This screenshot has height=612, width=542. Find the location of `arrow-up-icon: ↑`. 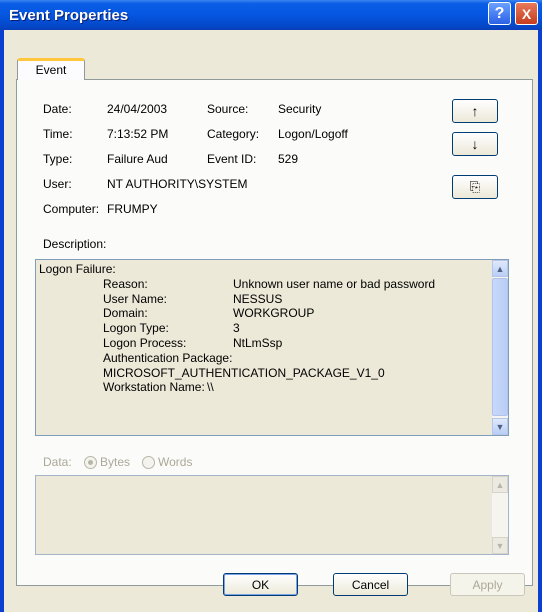

arrow-up-icon: ↑ is located at coordinates (475, 111).